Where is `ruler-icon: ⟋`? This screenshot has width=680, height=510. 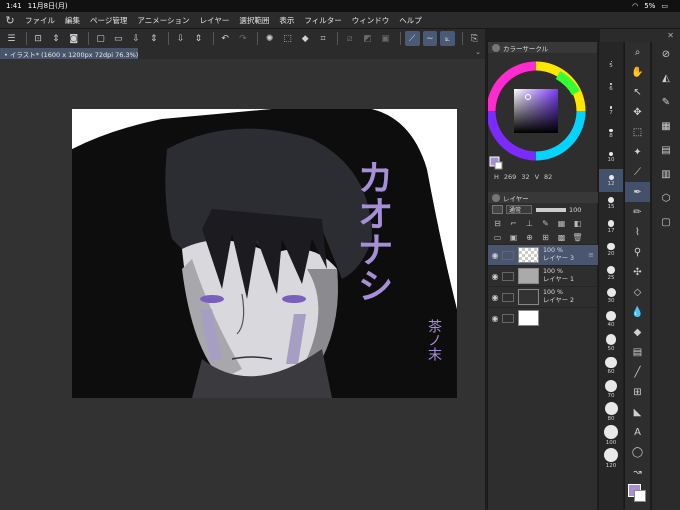 ruler-icon: ⟋ is located at coordinates (412, 38).